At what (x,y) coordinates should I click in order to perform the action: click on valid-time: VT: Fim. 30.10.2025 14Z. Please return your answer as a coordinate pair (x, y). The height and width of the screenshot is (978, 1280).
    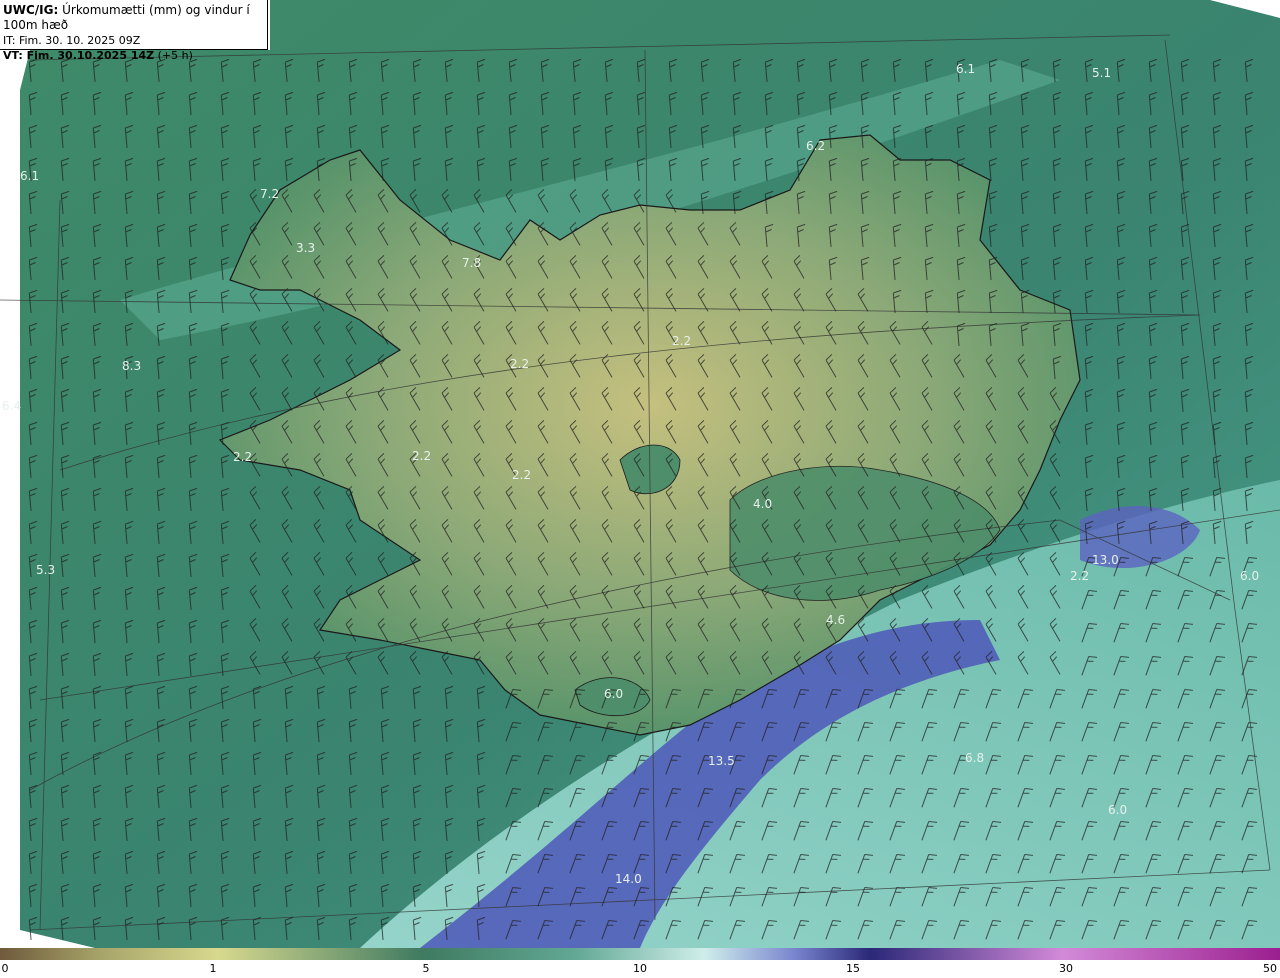
    Looking at the image, I should click on (79, 55).